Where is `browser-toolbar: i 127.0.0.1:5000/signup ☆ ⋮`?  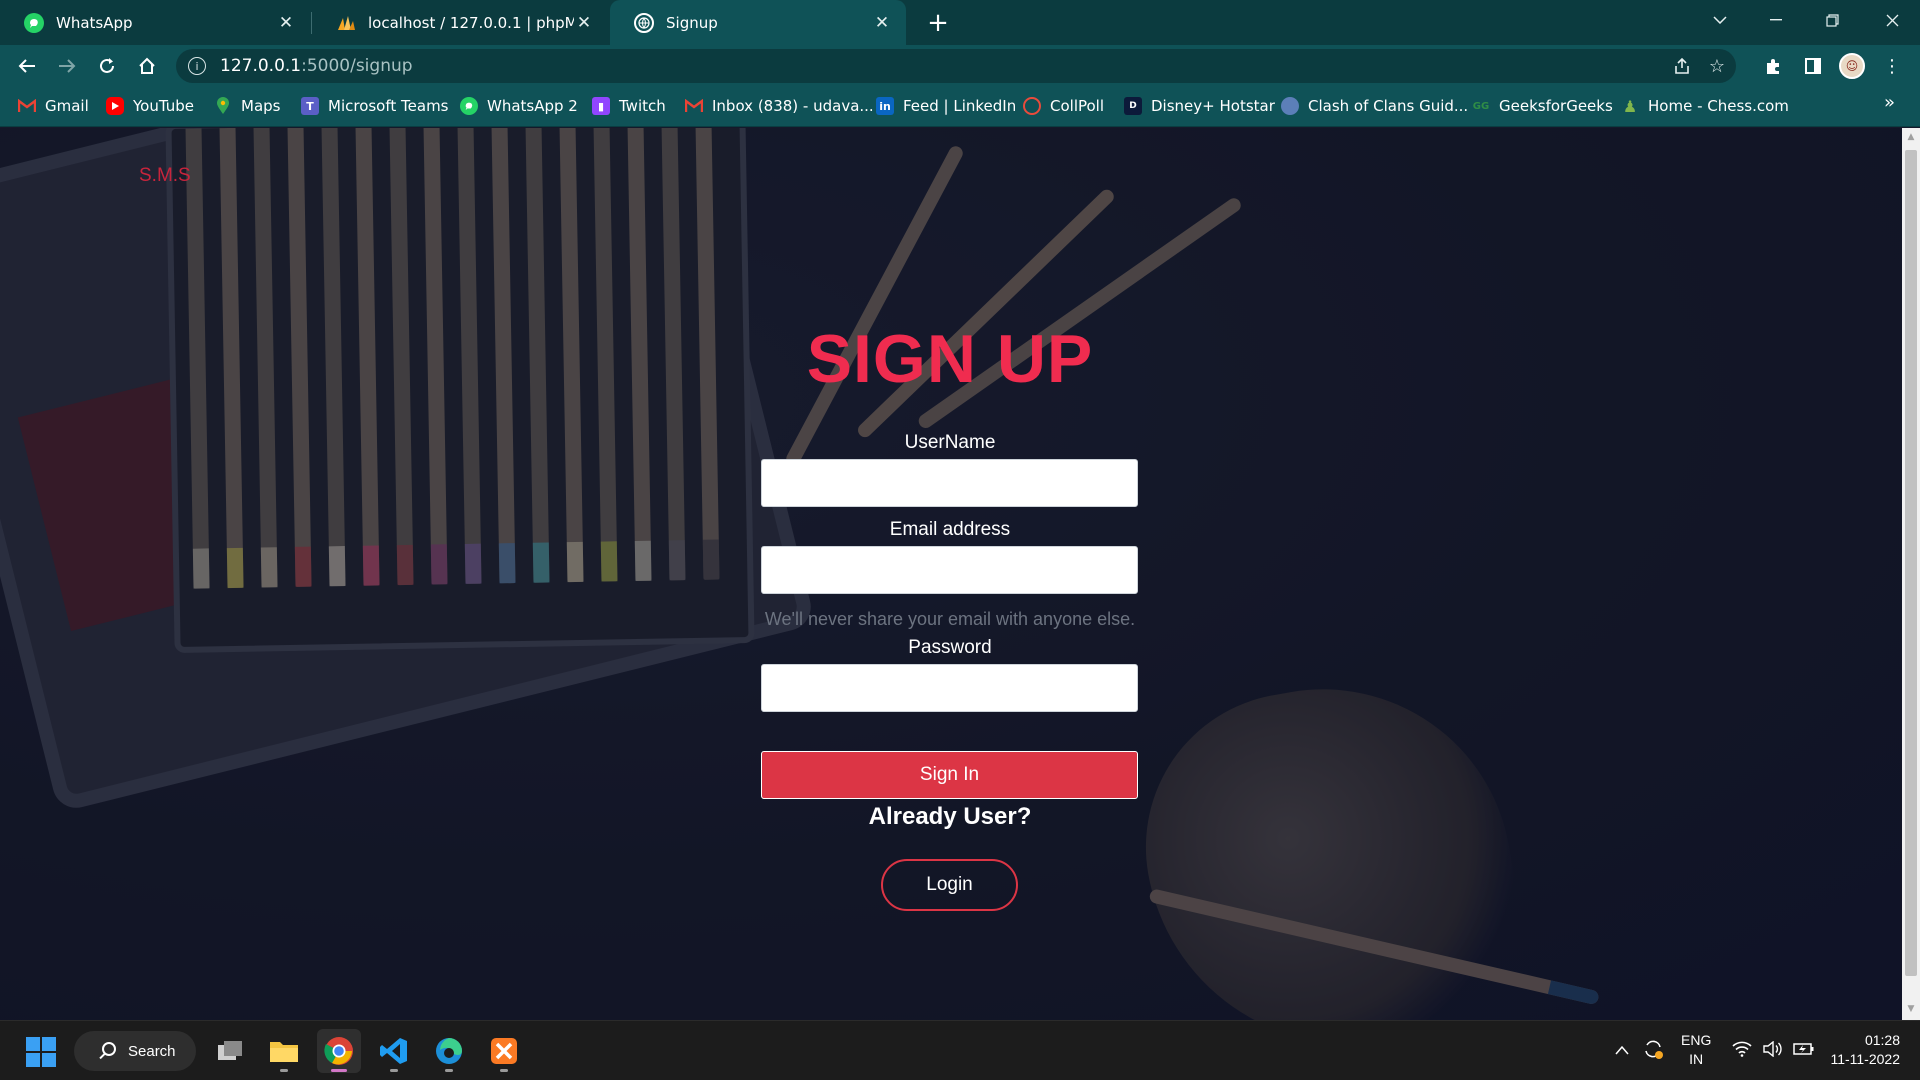 browser-toolbar: i 127.0.0.1:5000/signup ☆ ⋮ is located at coordinates (960, 66).